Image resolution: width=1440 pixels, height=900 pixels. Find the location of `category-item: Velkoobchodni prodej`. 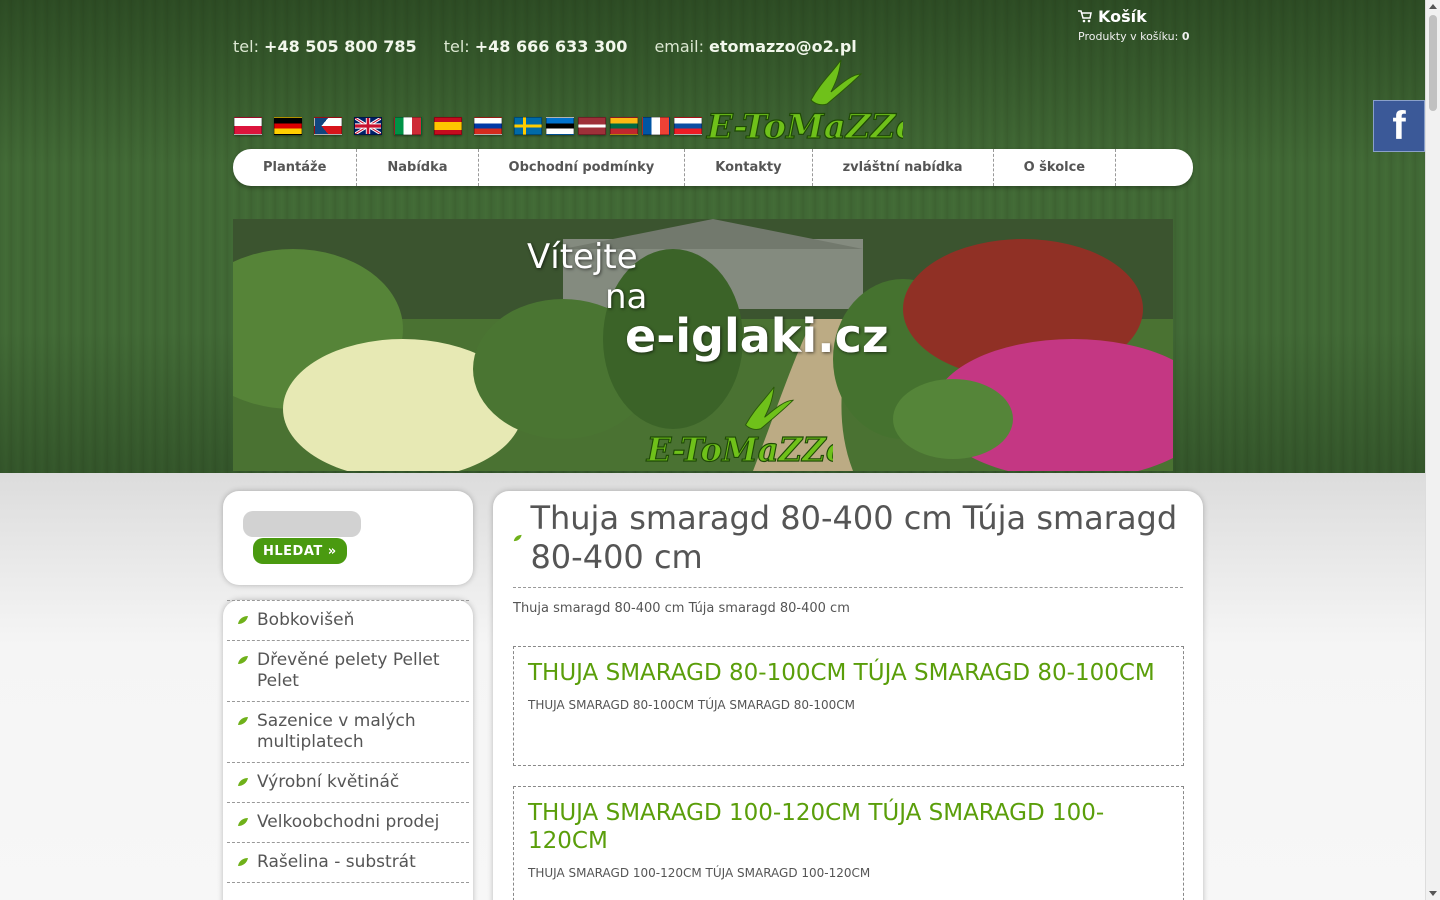

category-item: Velkoobchodni prodej is located at coordinates (348, 823).